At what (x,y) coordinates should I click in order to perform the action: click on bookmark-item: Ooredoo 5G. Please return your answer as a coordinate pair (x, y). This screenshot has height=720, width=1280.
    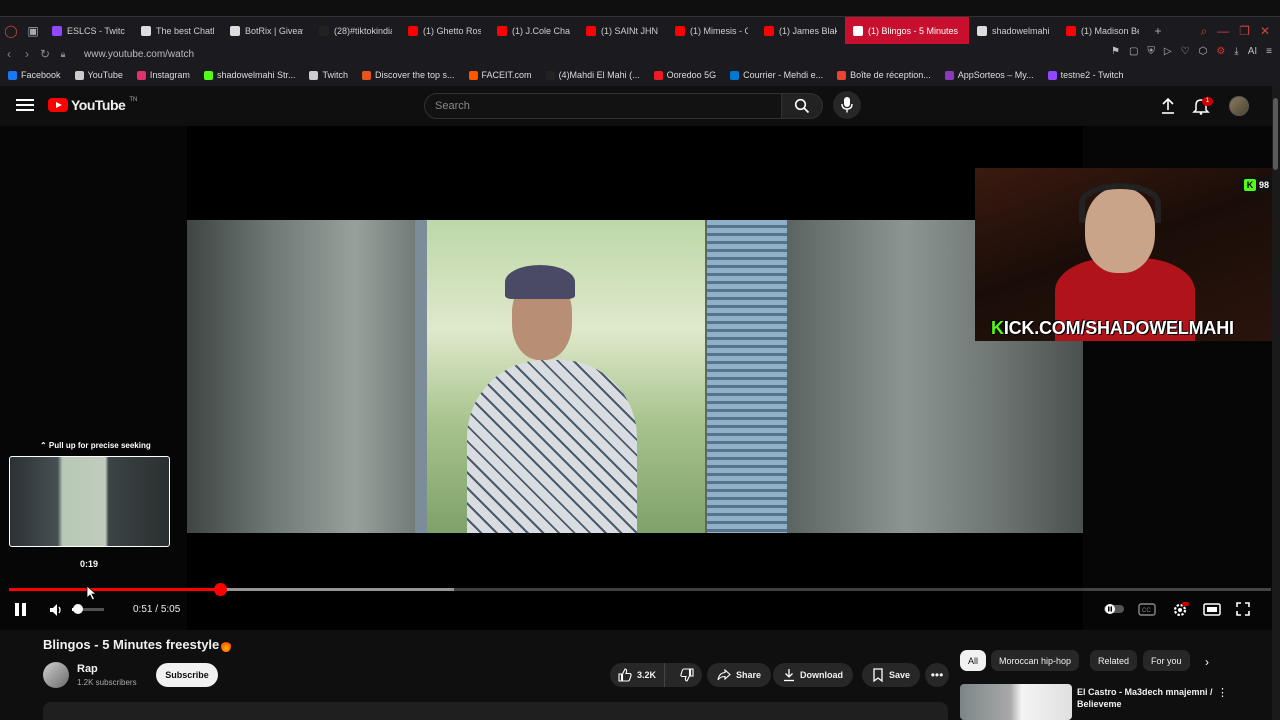
    Looking at the image, I should click on (684, 75).